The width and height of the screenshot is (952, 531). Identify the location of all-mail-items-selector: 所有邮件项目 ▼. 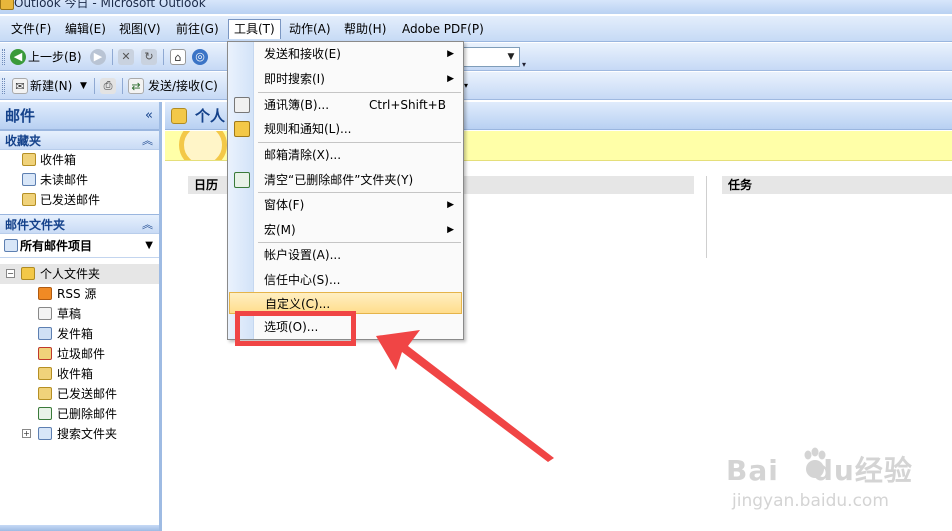
(79, 246).